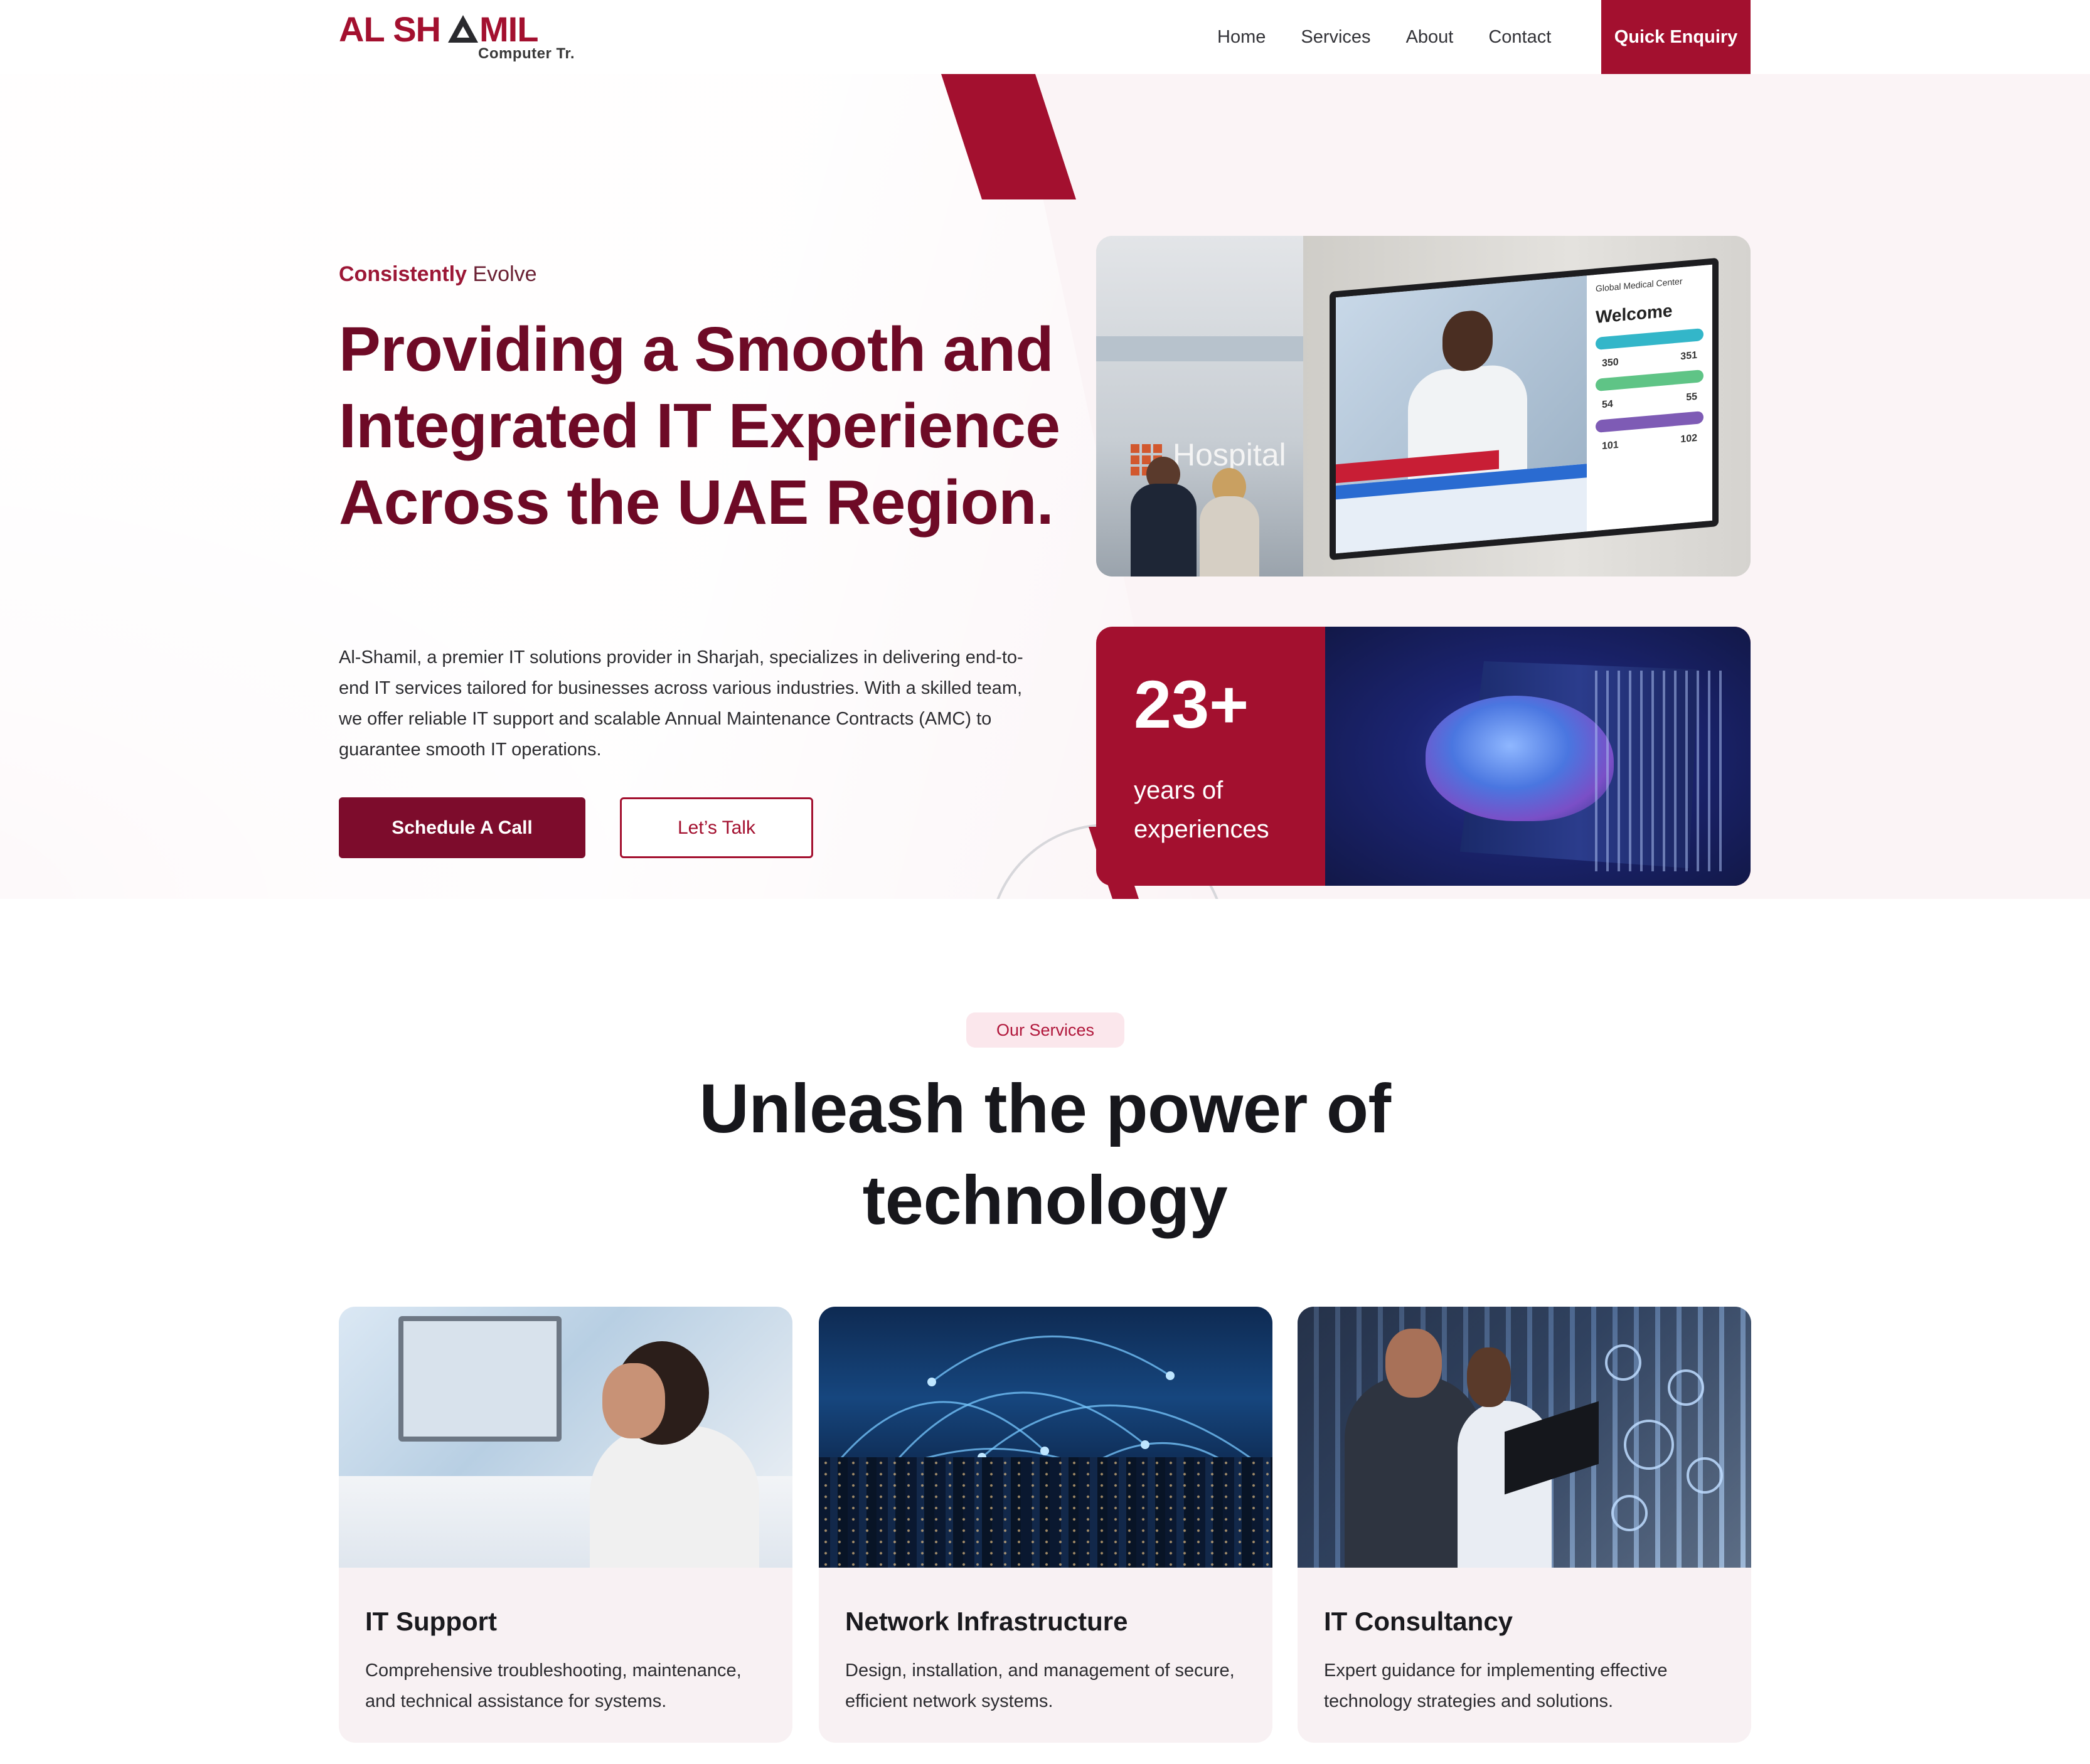 This screenshot has height=1764, width=2090. I want to click on agent-figure, so click(674, 1497).